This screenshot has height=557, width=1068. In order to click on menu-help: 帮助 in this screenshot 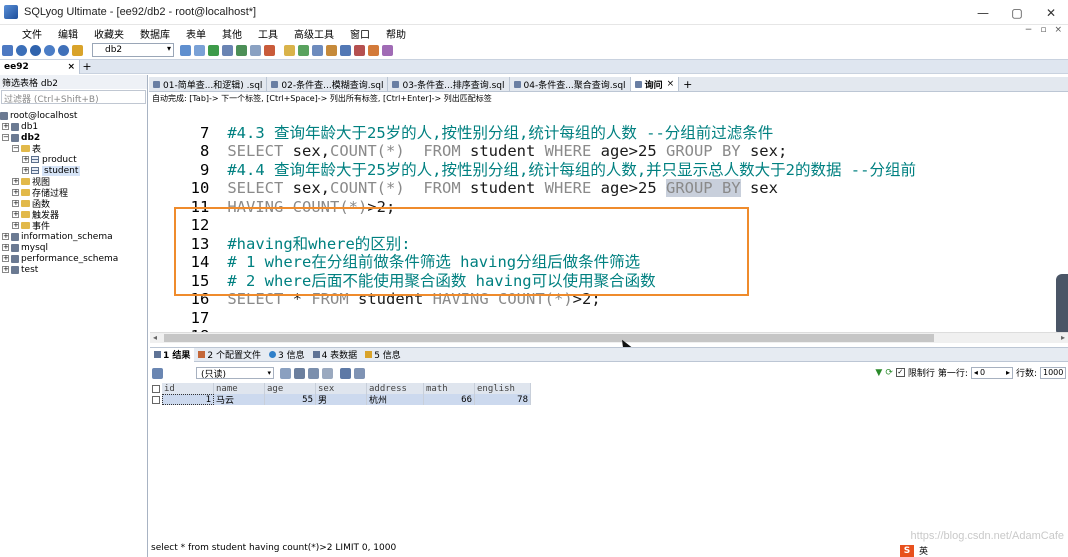, I will do `click(396, 33)`.